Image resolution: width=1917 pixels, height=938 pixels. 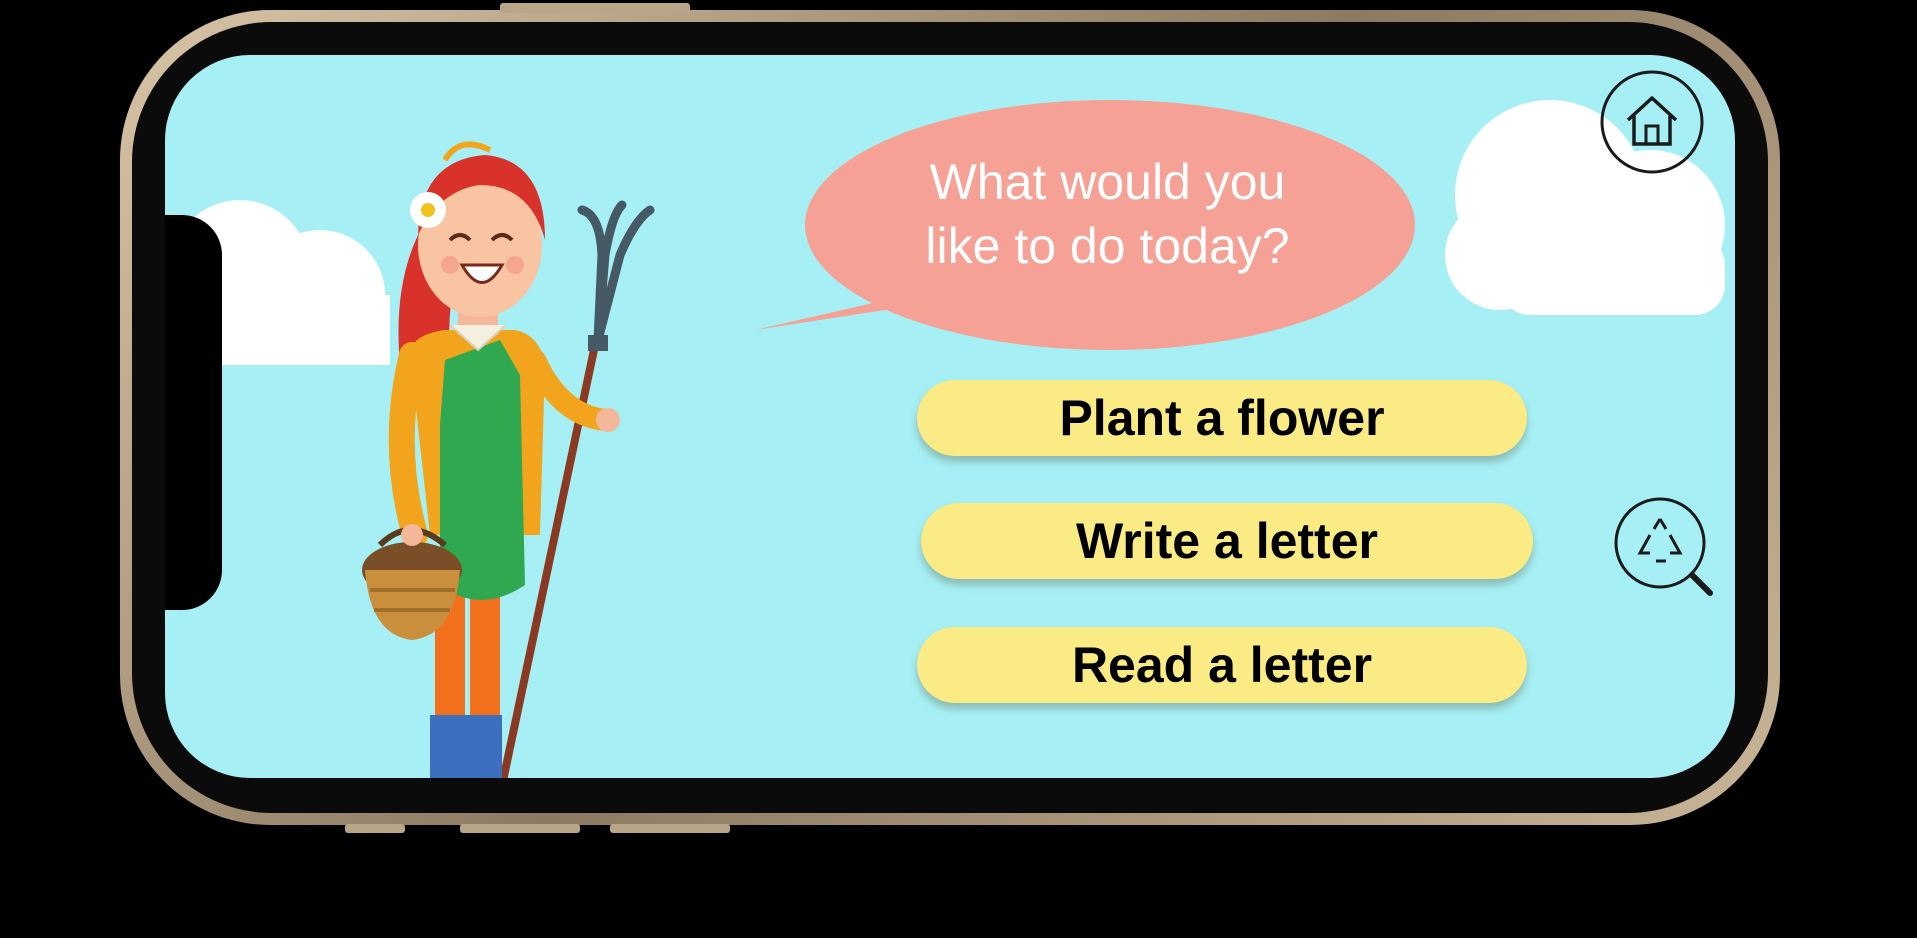 I want to click on prompt-text: What would you like to do today?, so click(x=1107, y=214).